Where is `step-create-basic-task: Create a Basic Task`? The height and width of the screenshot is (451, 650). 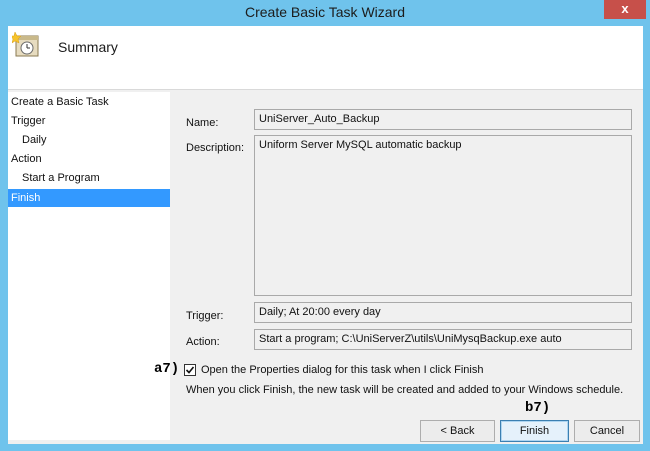 step-create-basic-task: Create a Basic Task is located at coordinates (60, 102).